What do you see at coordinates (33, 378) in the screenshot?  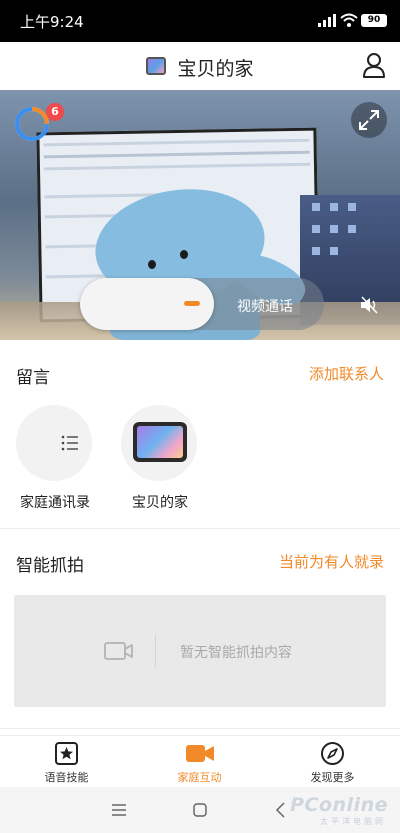 I see `messages-title: 留言` at bounding box center [33, 378].